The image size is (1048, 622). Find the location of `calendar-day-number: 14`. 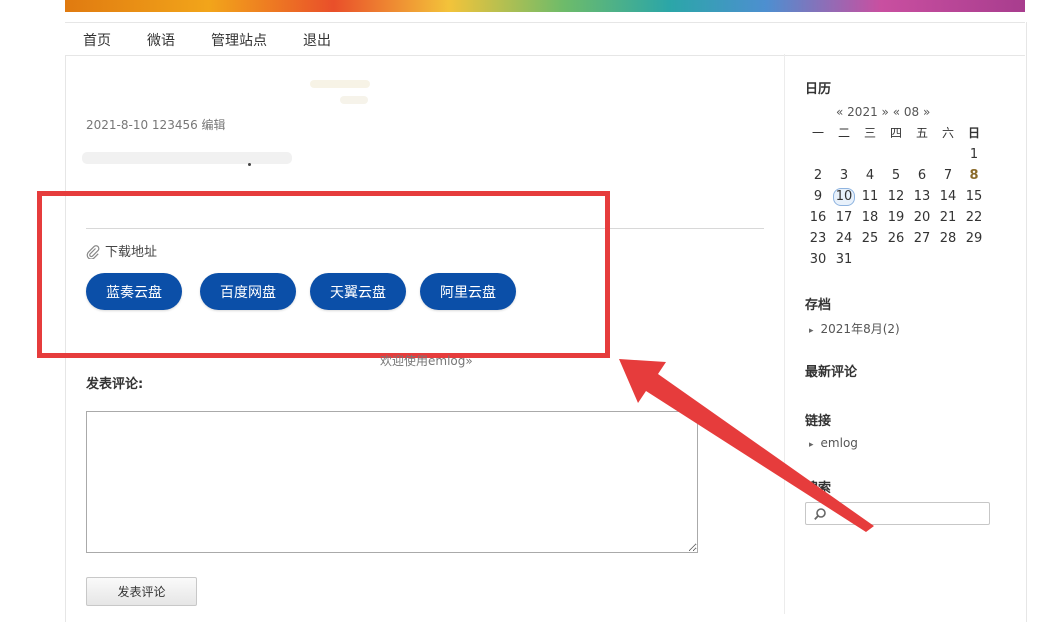

calendar-day-number: 14 is located at coordinates (948, 196).